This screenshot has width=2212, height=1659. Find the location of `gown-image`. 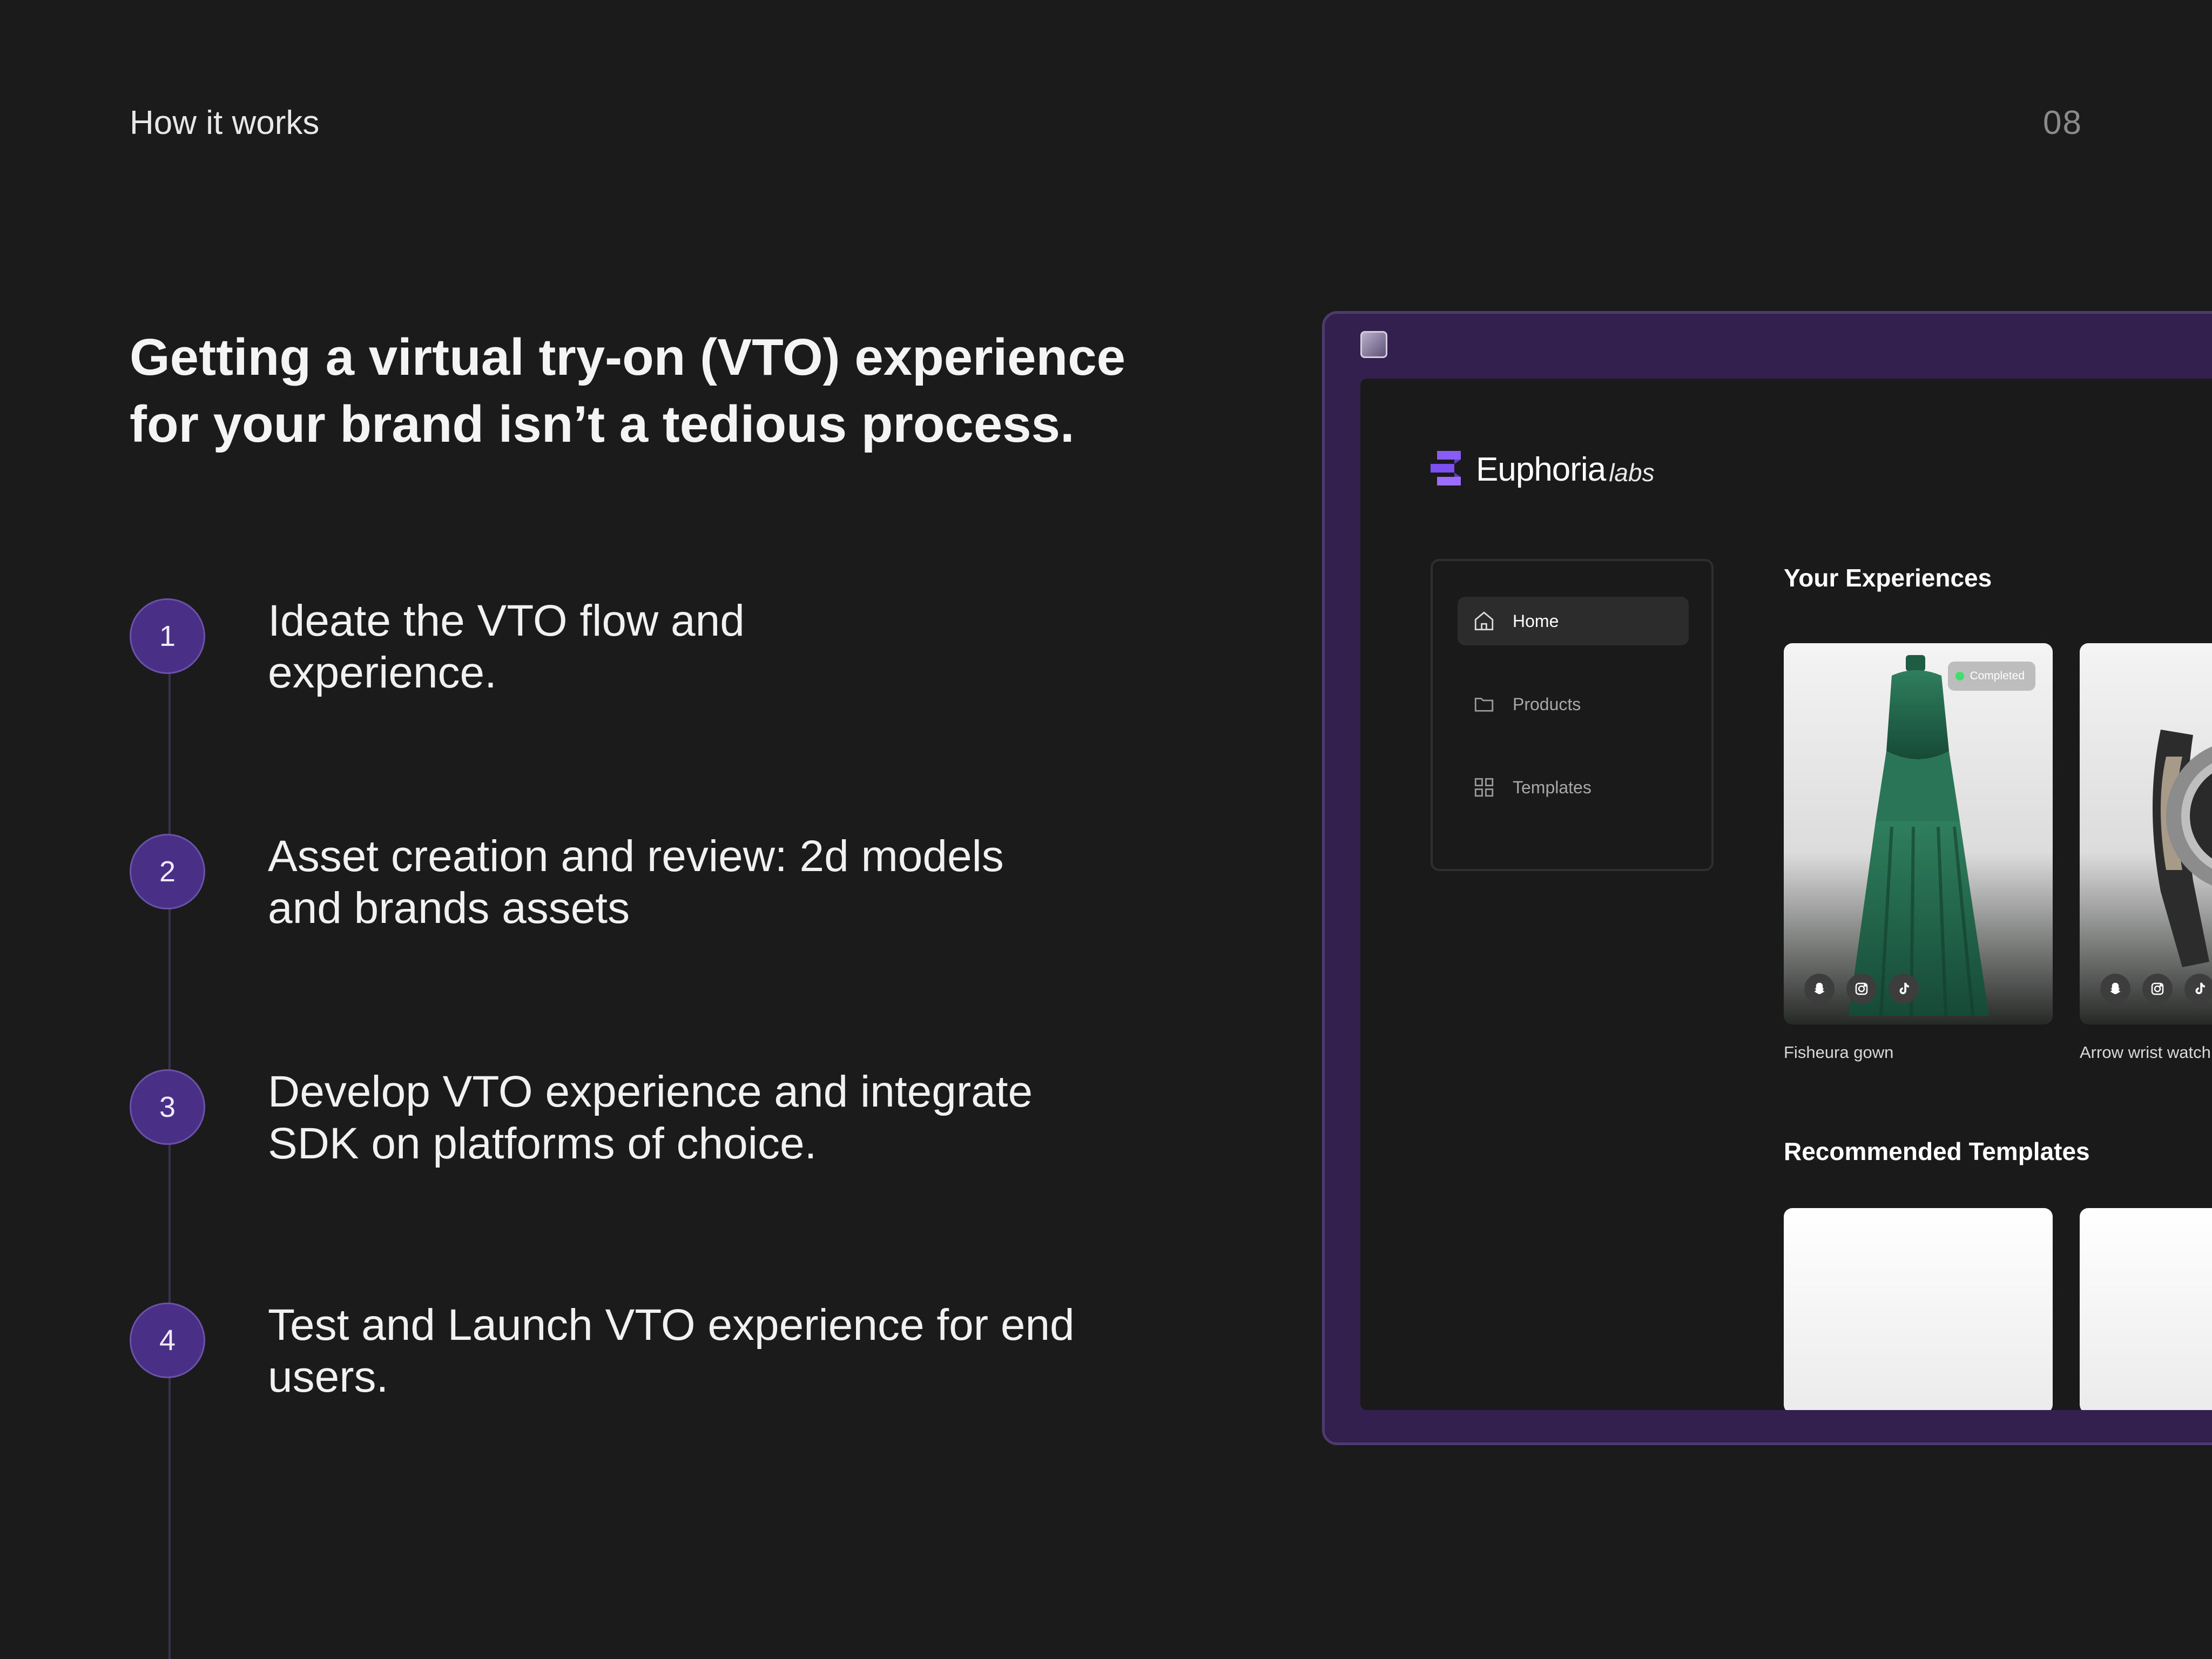

gown-image is located at coordinates (1919, 835).